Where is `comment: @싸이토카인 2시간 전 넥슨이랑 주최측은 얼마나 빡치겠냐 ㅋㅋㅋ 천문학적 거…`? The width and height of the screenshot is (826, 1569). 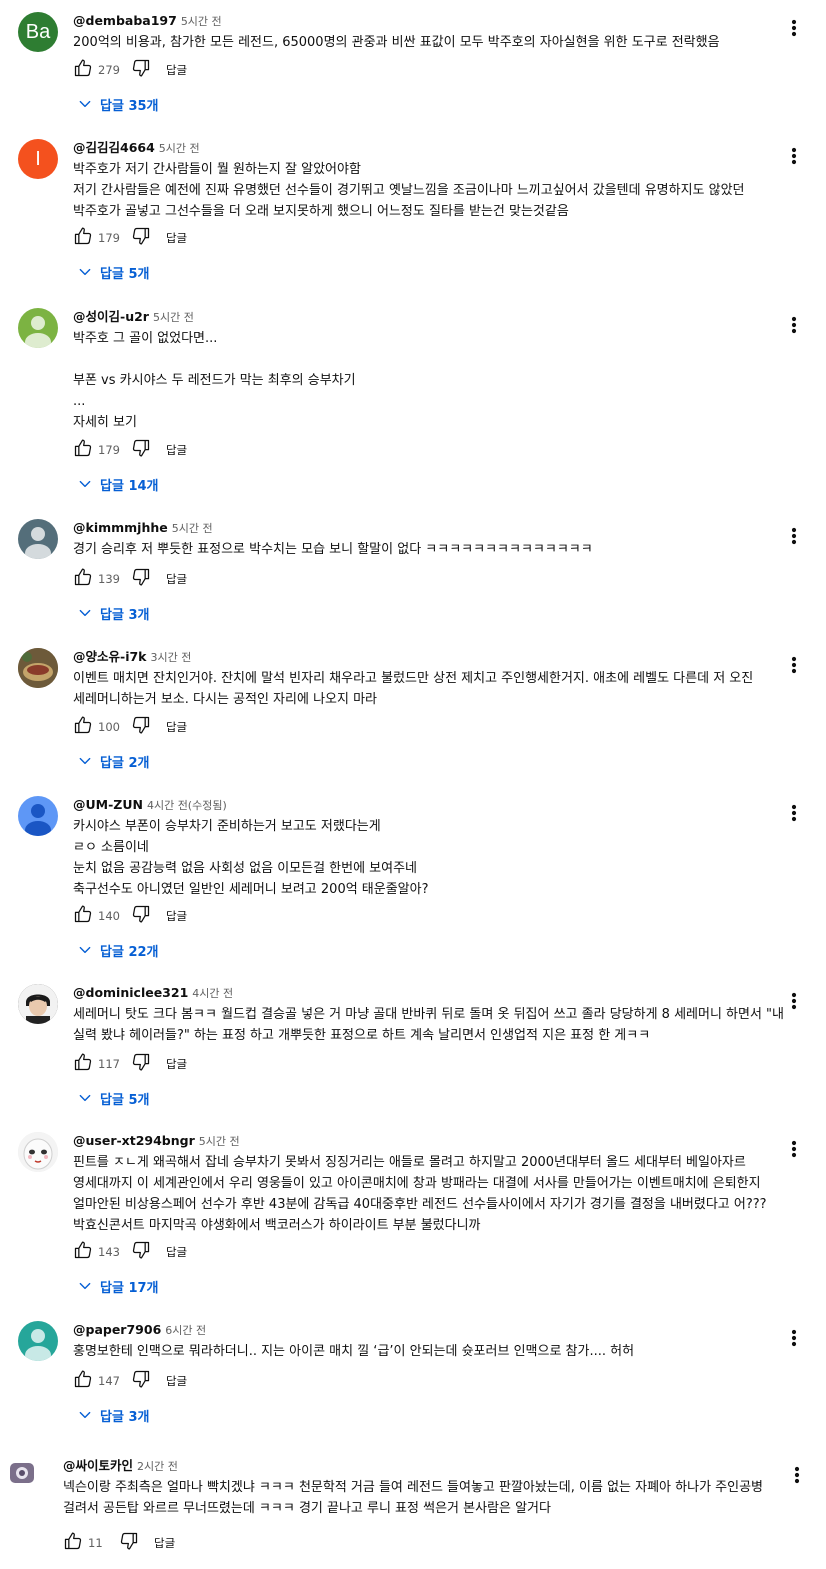
comment: @싸이토카인 2시간 전 넥슨이랑 주최측은 얼마나 빡치겠냐 ㅋㅋㅋ 천문학적 거… is located at coordinates (413, 1506).